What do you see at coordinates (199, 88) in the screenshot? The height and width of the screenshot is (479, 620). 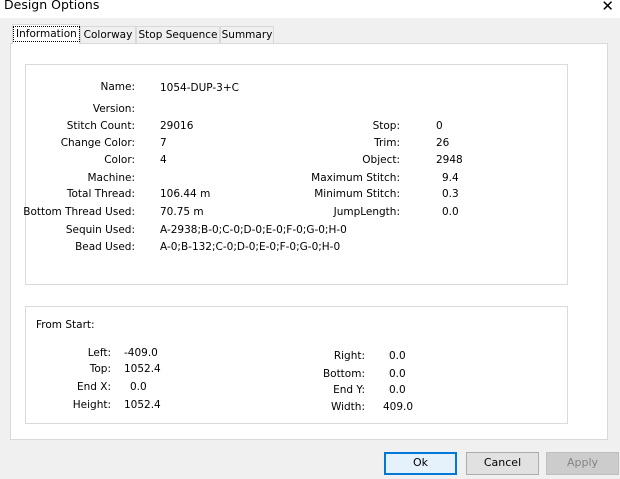 I see `name-value: 1054-DUP-3+C` at bounding box center [199, 88].